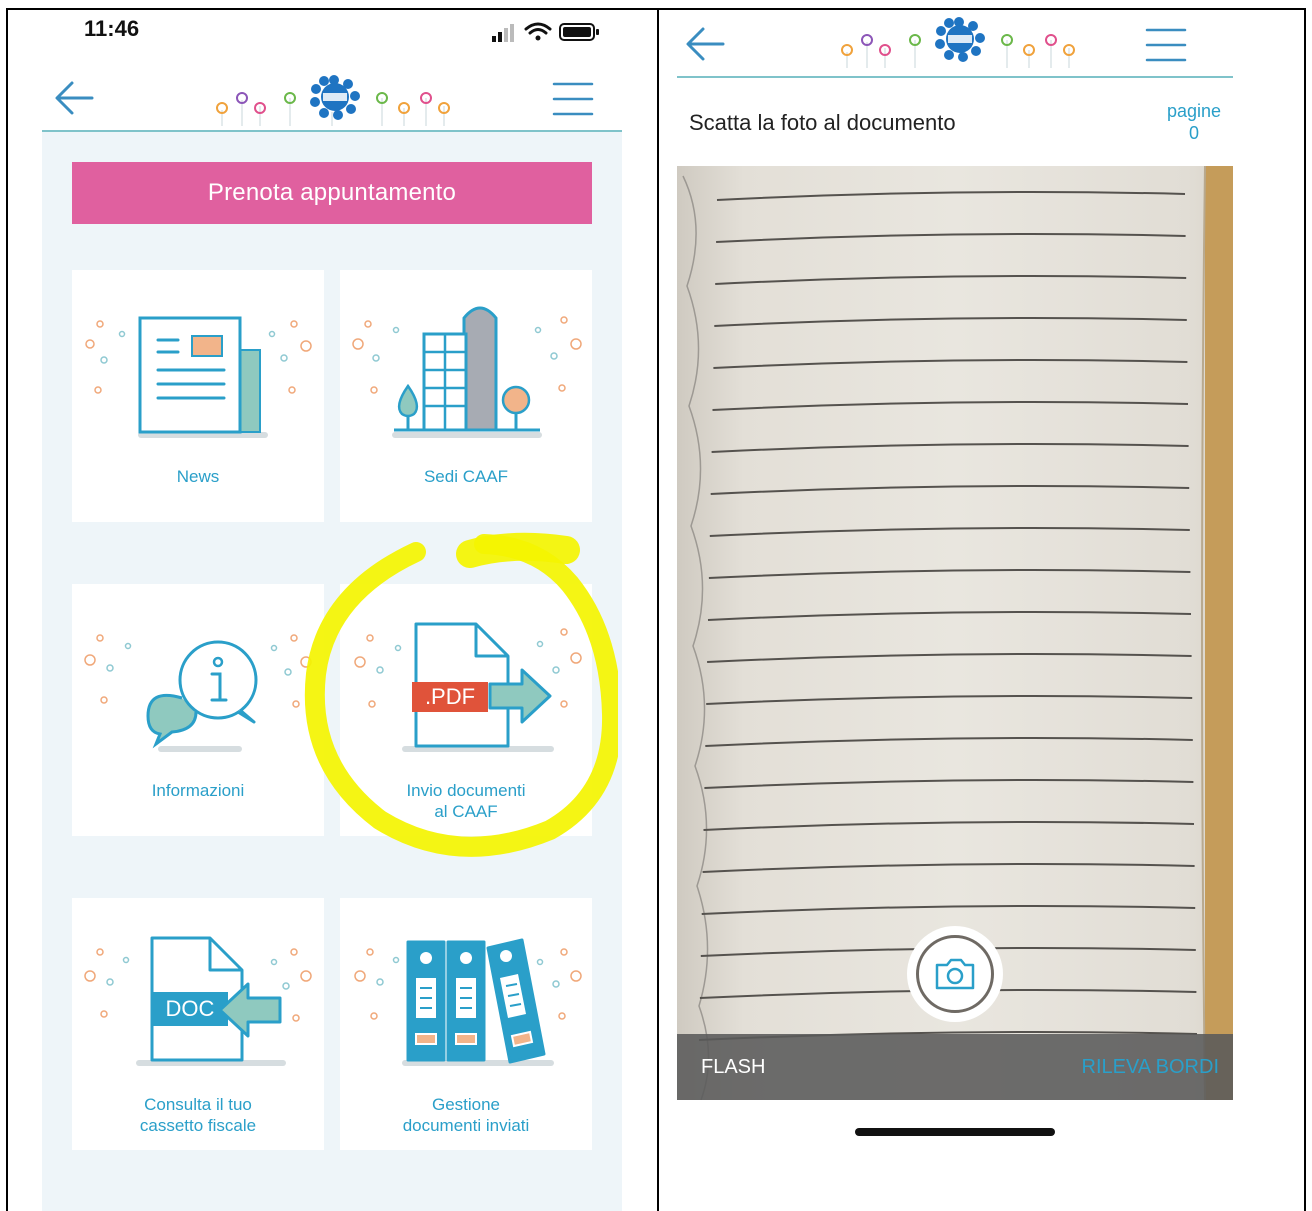  I want to click on tile-gestione-documenti-label-line2: documenti inviati, so click(466, 1125).